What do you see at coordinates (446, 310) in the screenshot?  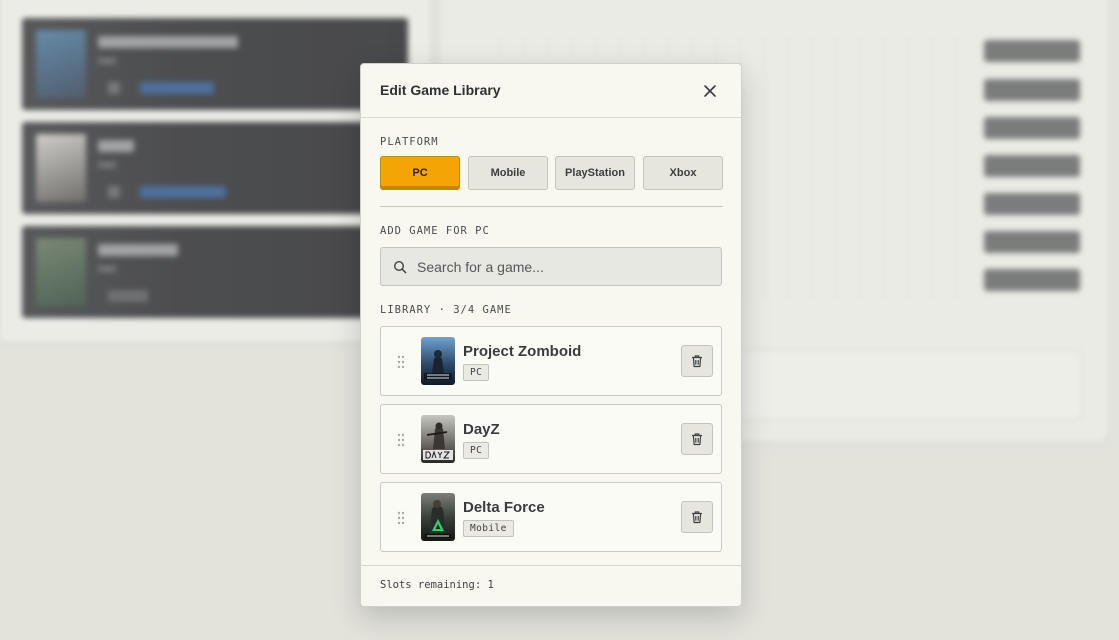 I see `library-label: LIBRARY · 3/4 GAME` at bounding box center [446, 310].